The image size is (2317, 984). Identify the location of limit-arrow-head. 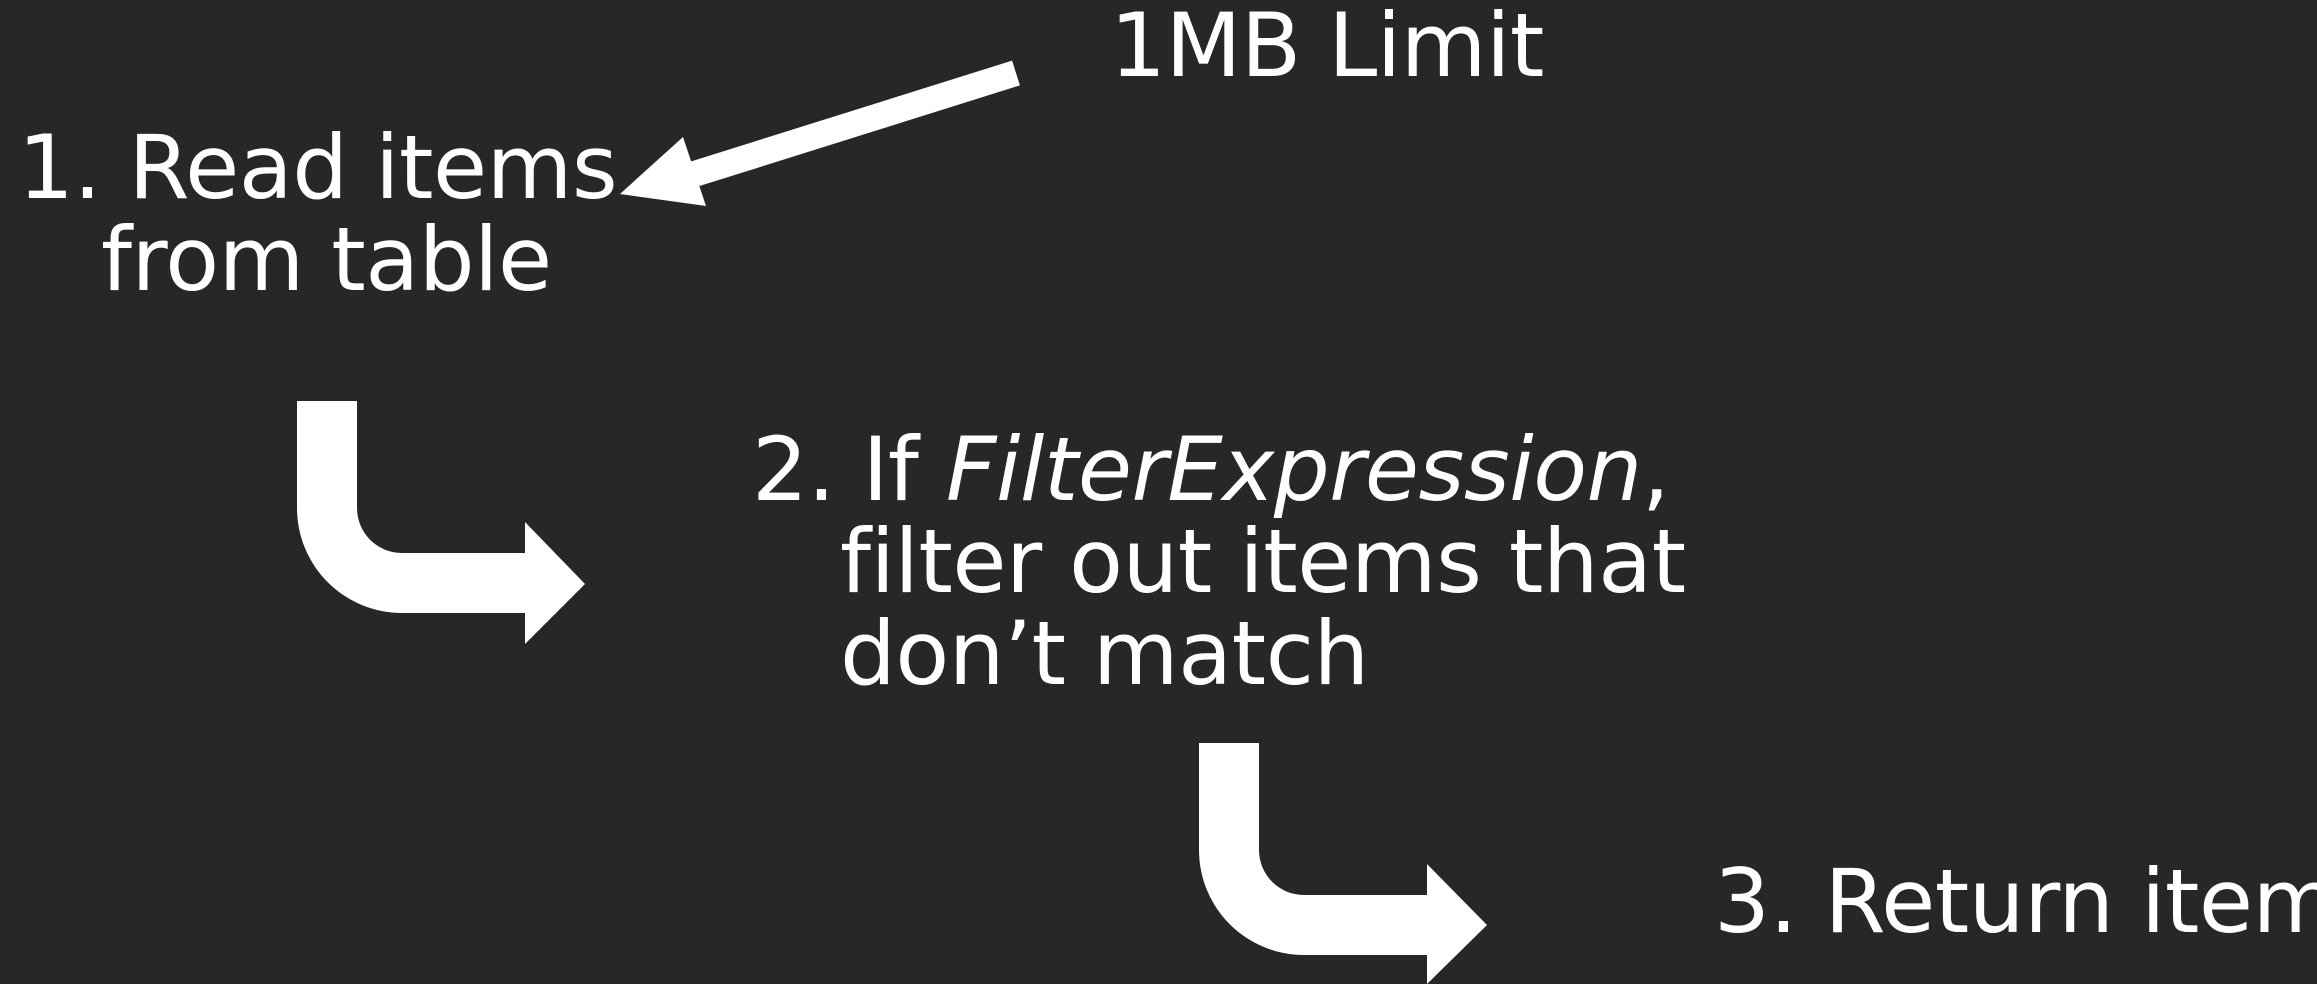
(663, 171).